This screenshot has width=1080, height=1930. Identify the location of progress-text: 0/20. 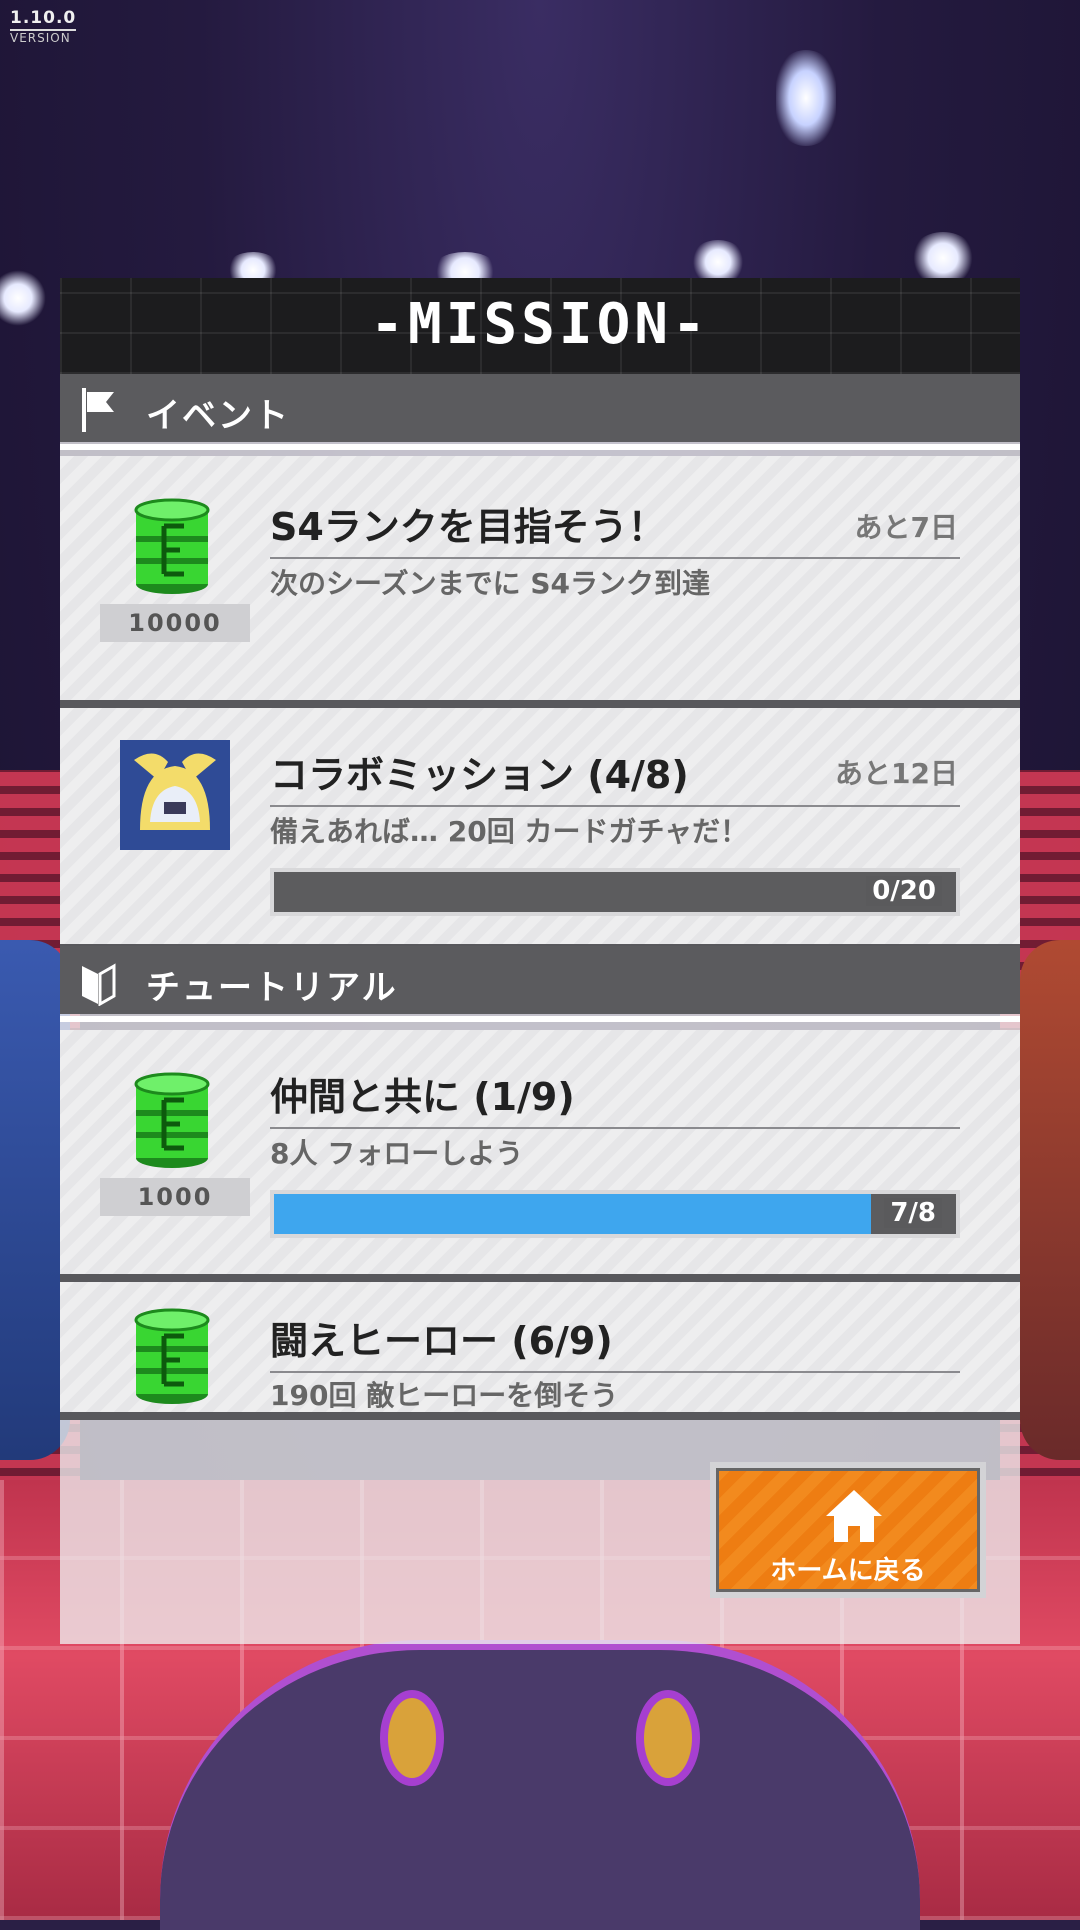
(904, 891).